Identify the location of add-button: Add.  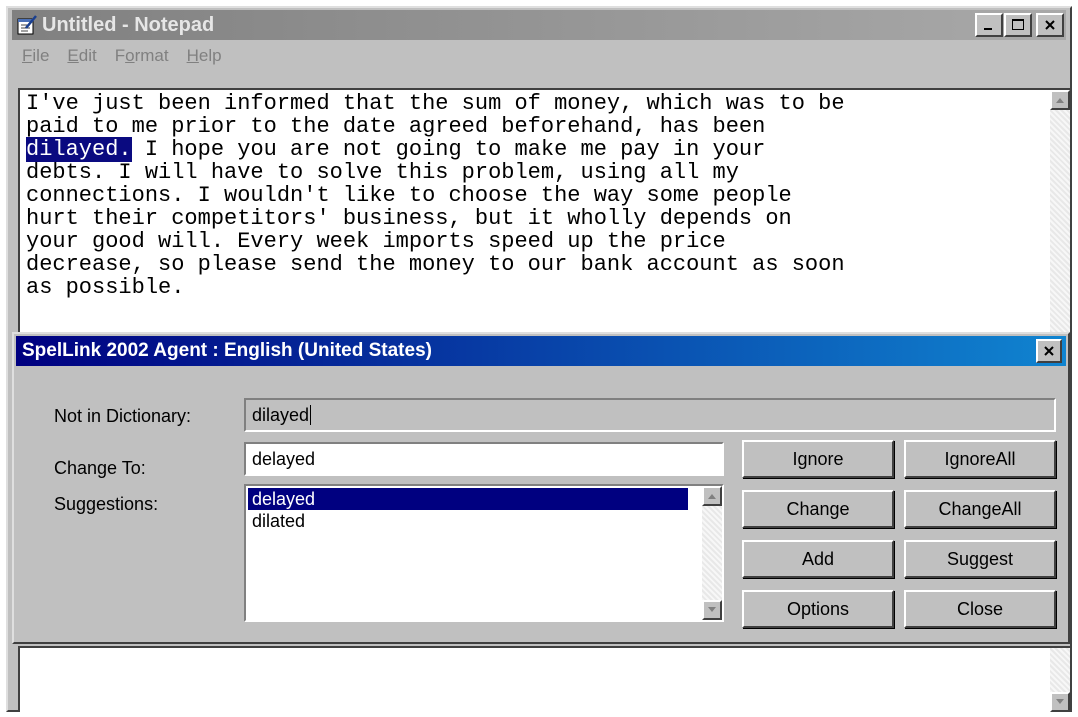
(818, 559).